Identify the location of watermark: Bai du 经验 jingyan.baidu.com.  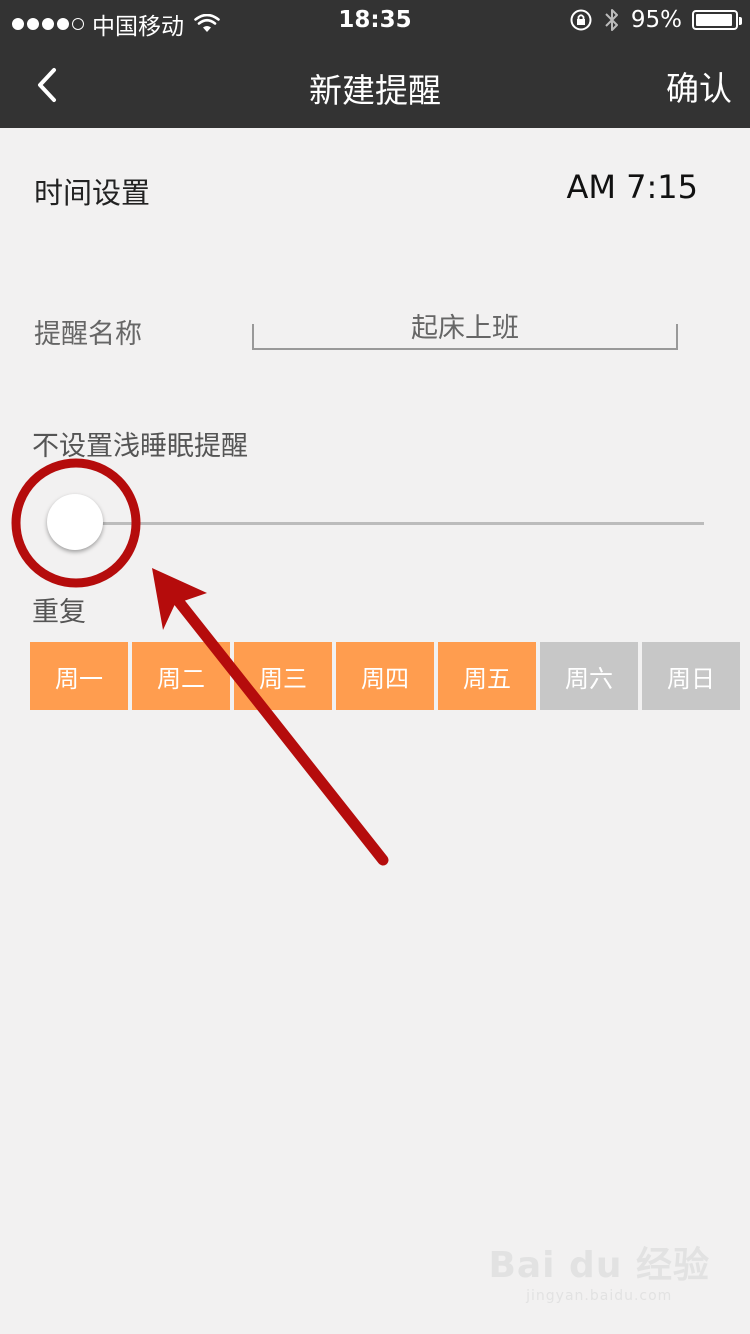
(599, 1270).